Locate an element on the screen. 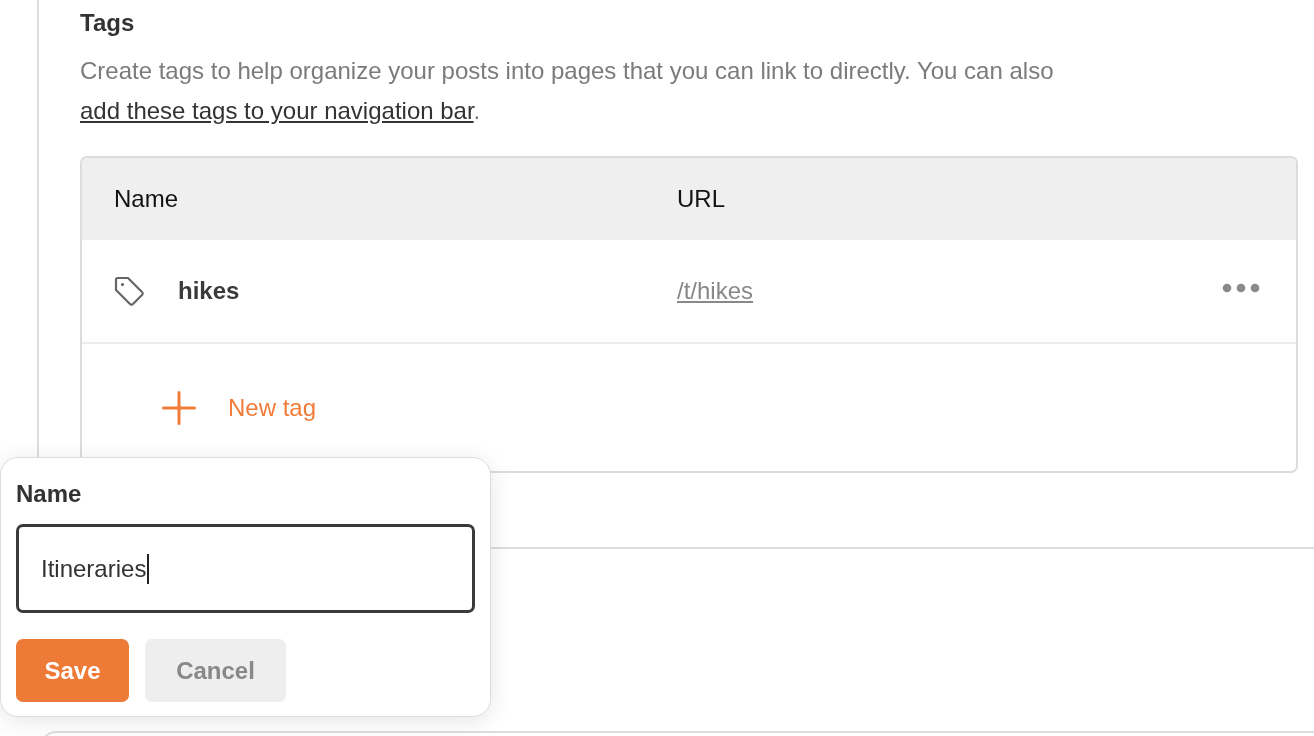 The image size is (1314, 736). tag-url-link: /t/hikes is located at coordinates (715, 291).